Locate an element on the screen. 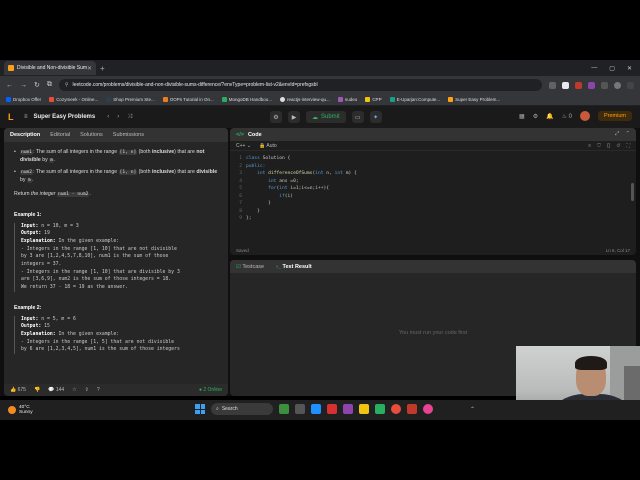 This screenshot has height=480, width=640. notification-icon: 🔔 is located at coordinates (549, 116).